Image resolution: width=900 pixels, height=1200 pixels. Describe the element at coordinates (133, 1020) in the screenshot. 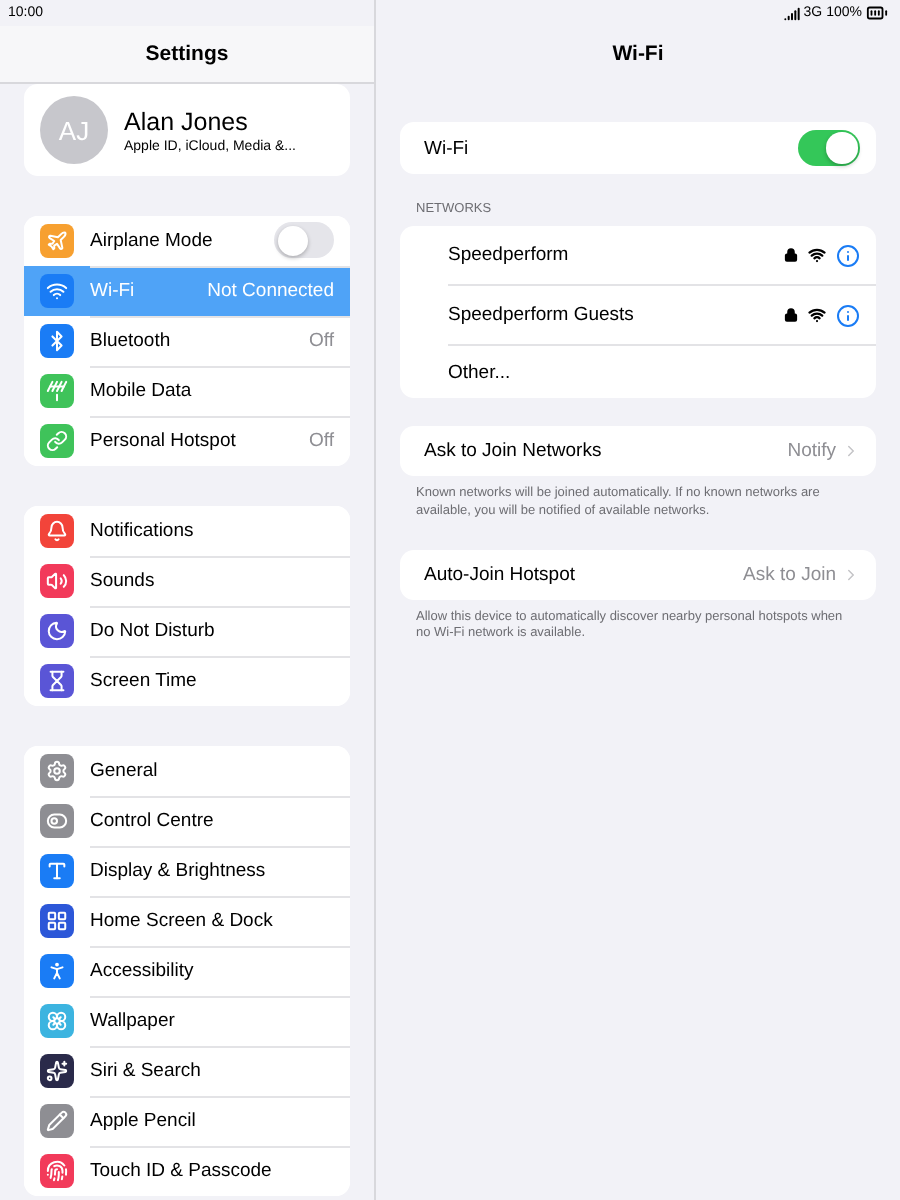

I see `row-label: Wallpaper` at that location.